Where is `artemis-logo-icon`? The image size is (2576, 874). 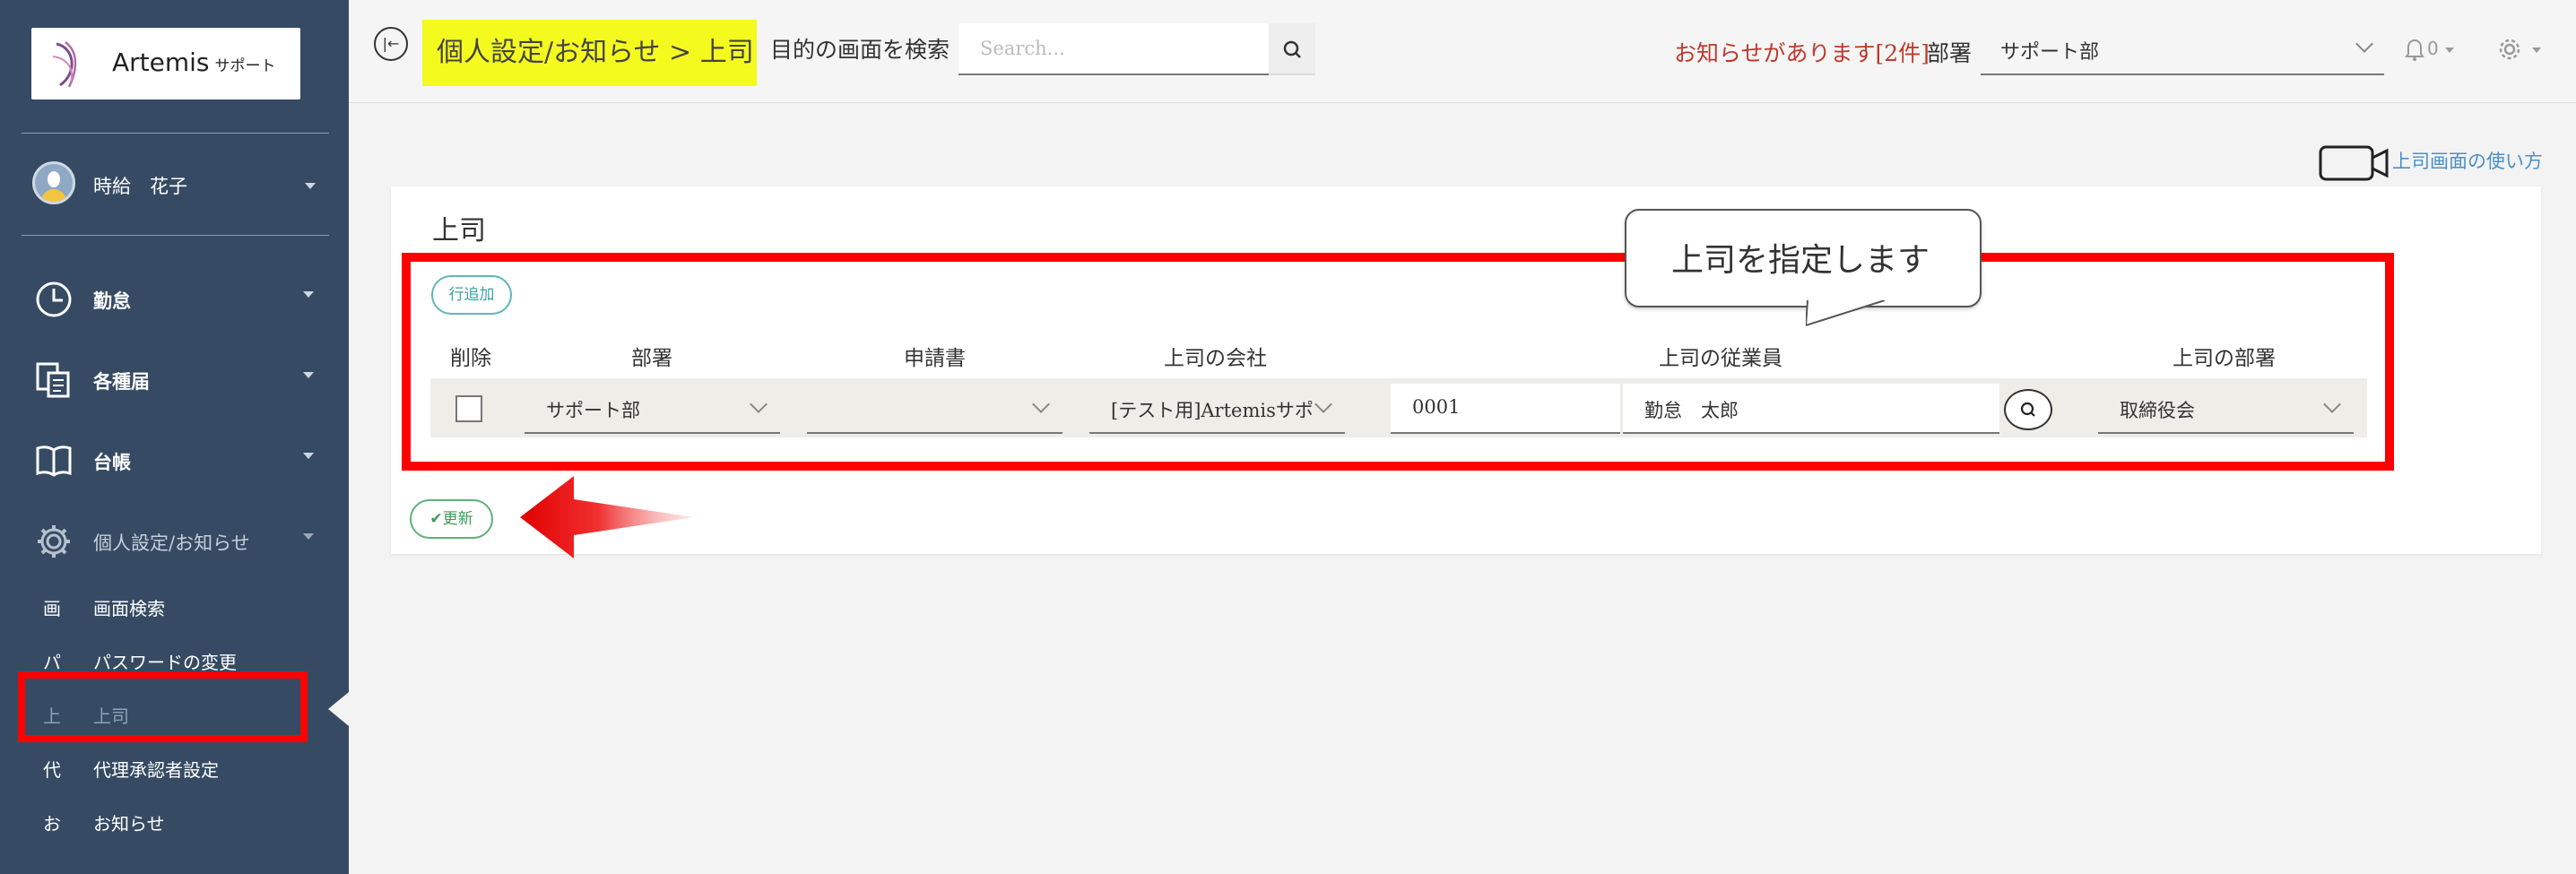
artemis-logo-icon is located at coordinates (64, 64).